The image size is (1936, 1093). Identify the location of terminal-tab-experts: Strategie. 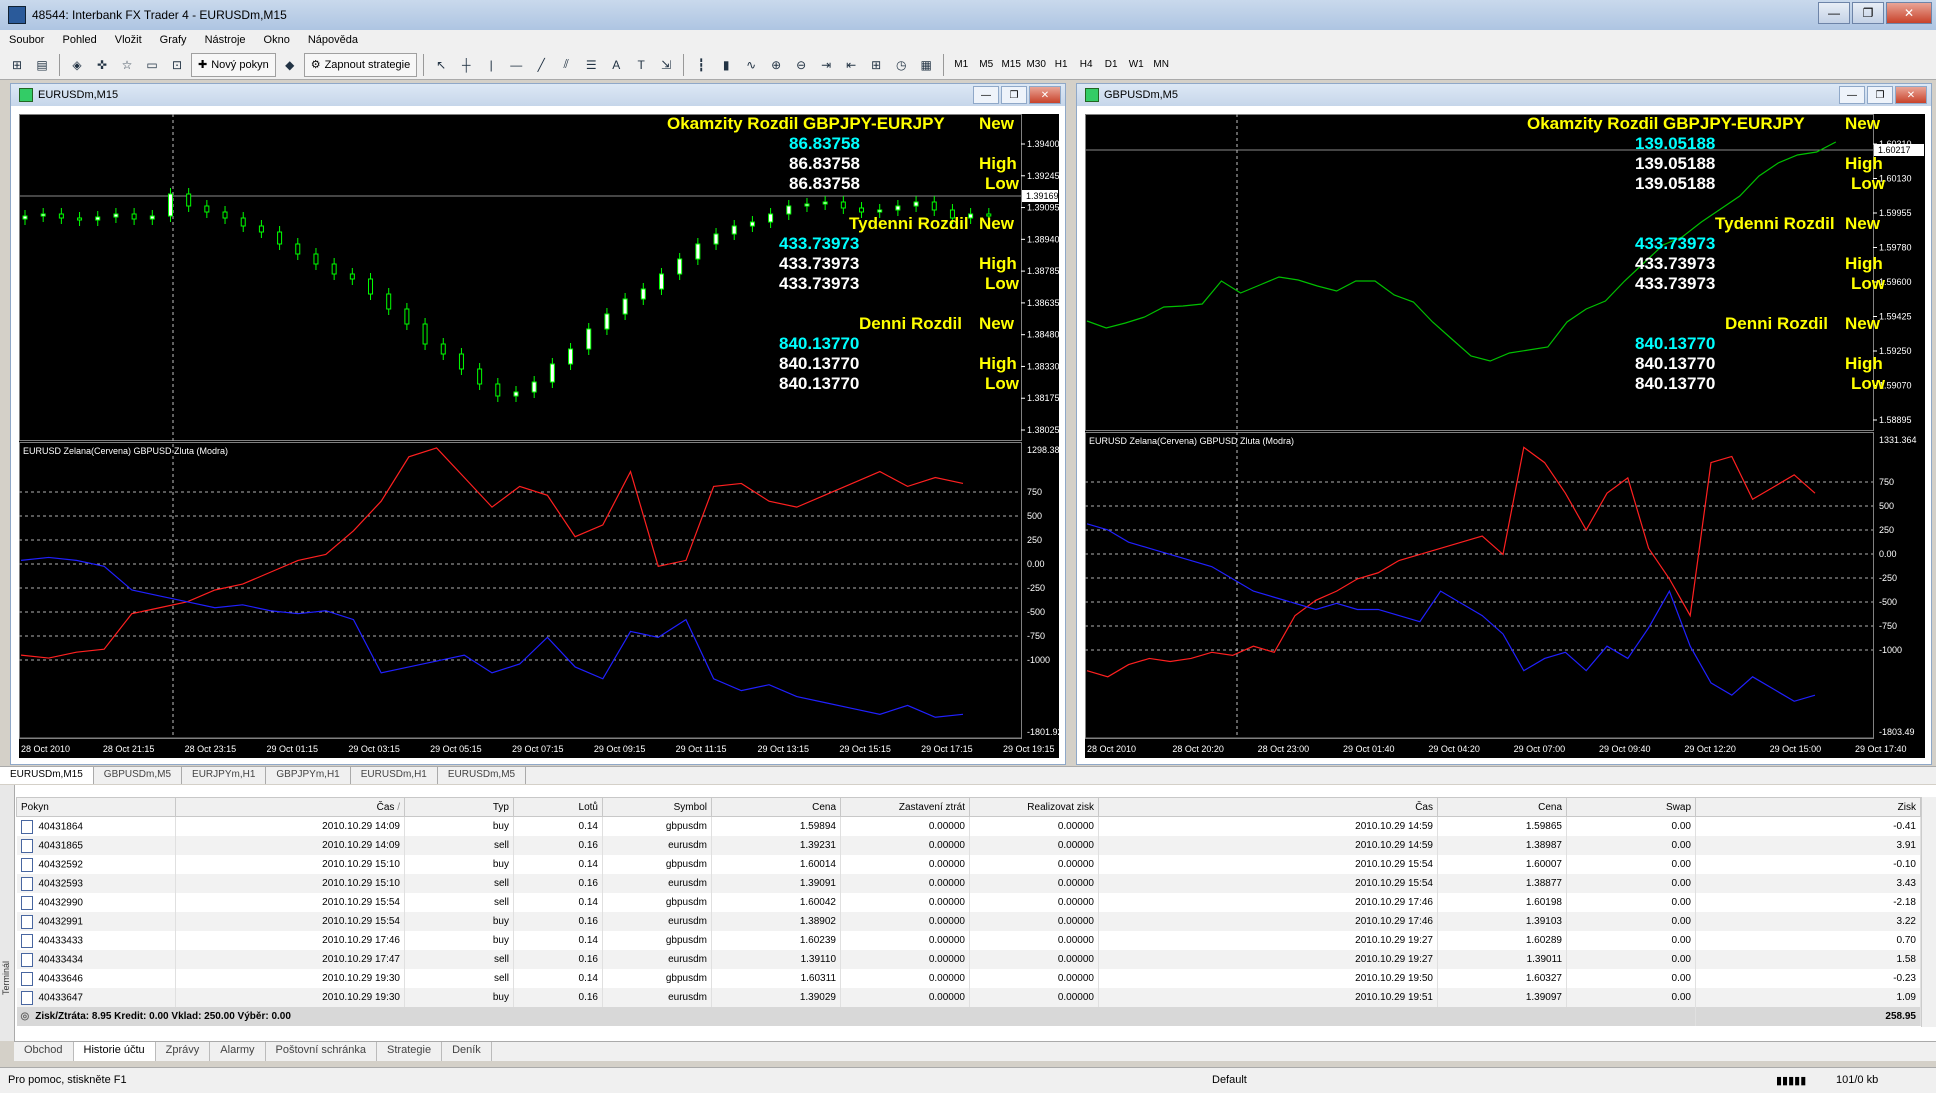
(410, 1051).